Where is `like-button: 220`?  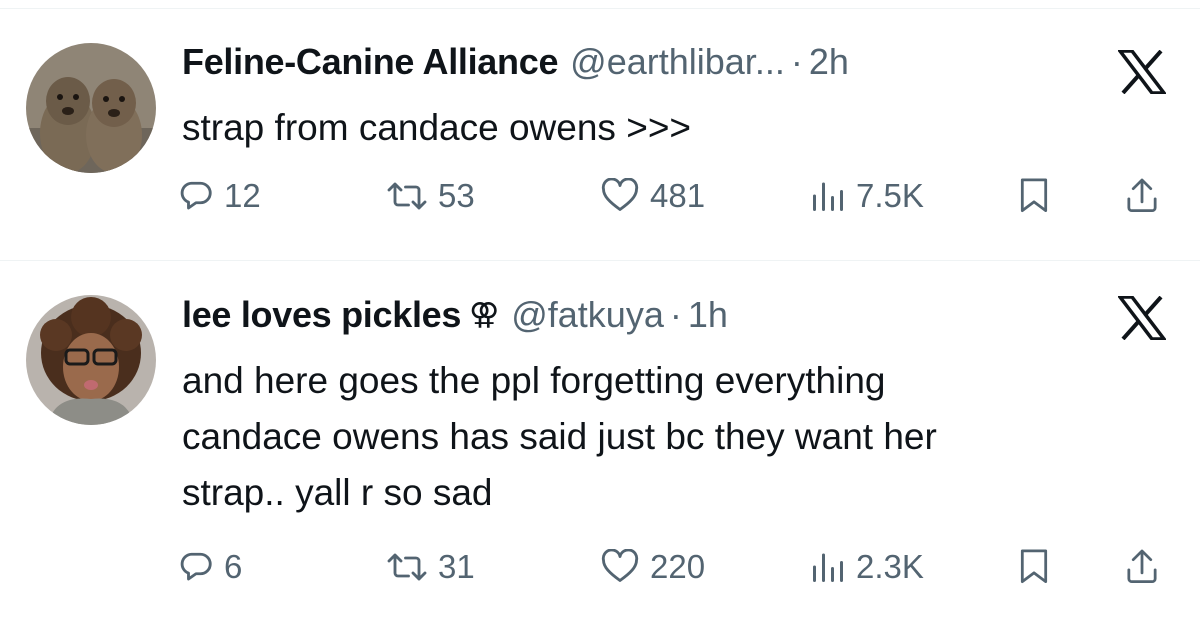 like-button: 220 is located at coordinates (652, 567).